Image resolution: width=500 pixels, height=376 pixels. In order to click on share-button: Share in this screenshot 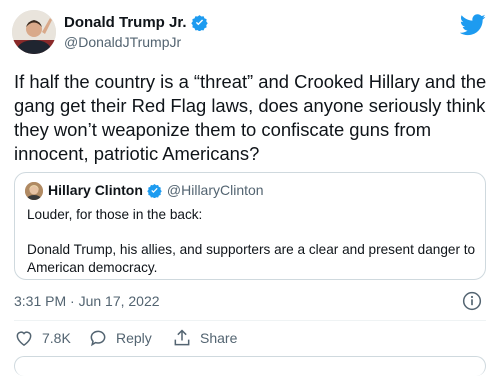, I will do `click(204, 338)`.